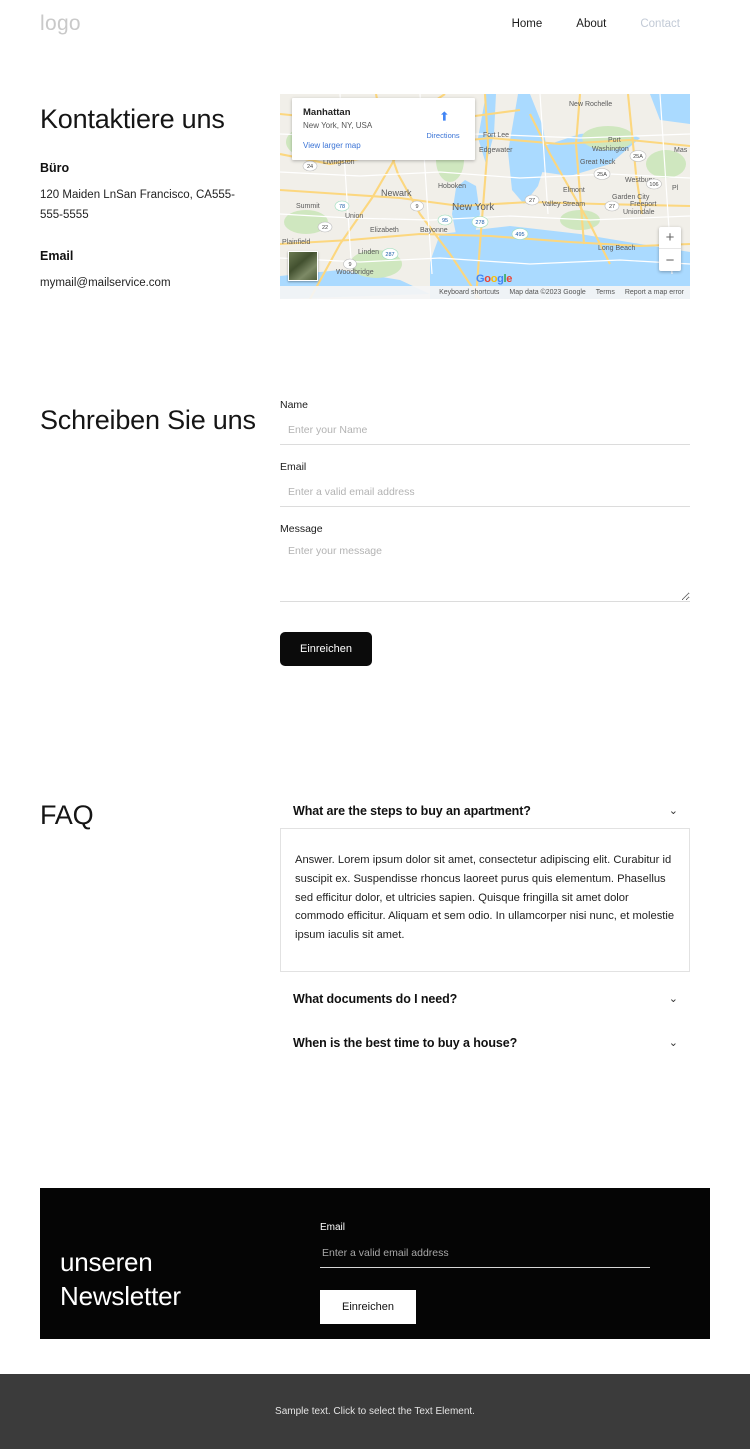 Image resolution: width=750 pixels, height=1449 pixels. I want to click on email-input, so click(485, 496).